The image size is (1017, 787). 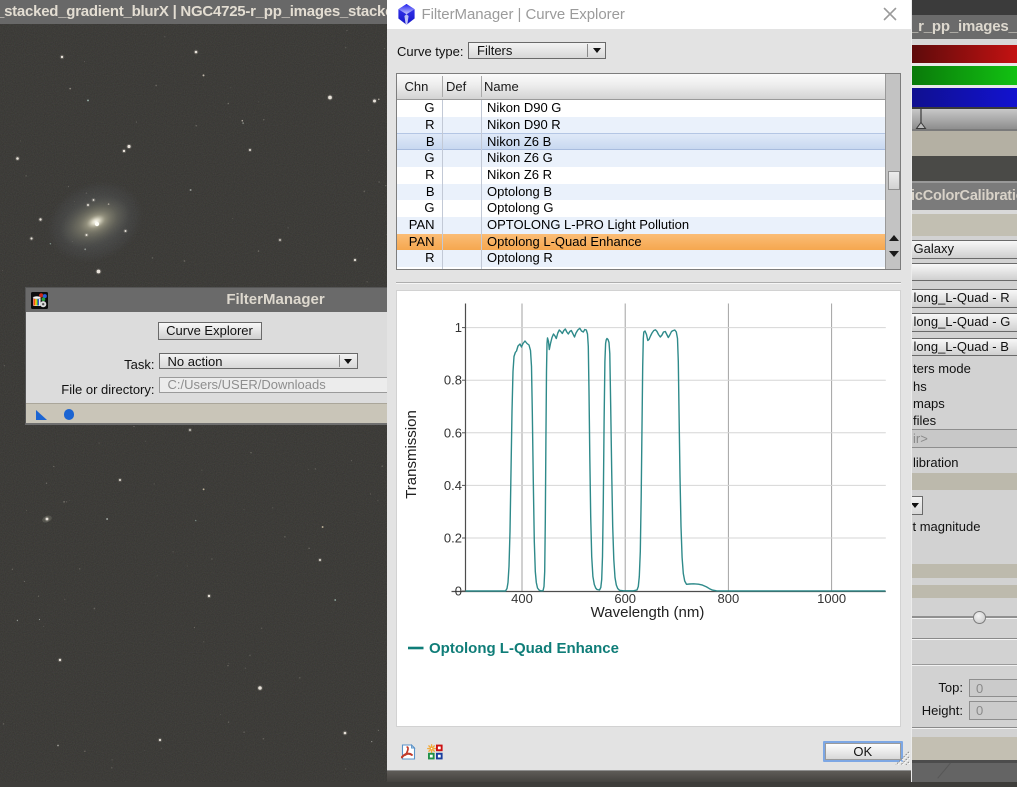 I want to click on svg-text: 400, so click(x=522, y=598).